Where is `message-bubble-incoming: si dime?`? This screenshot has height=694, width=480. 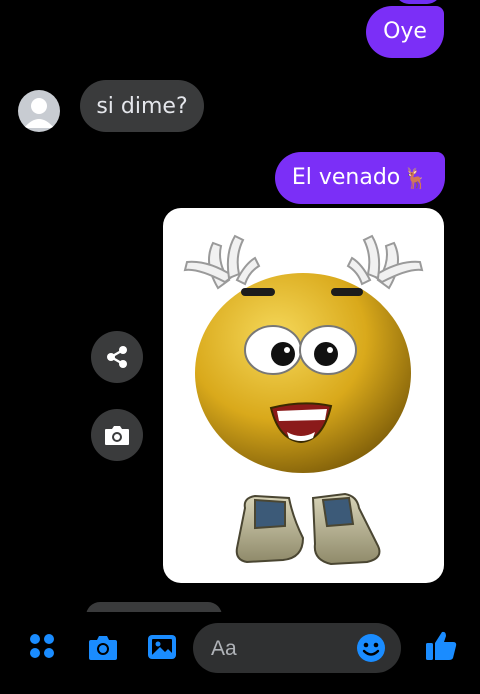
message-bubble-incoming: si dime? is located at coordinates (142, 106).